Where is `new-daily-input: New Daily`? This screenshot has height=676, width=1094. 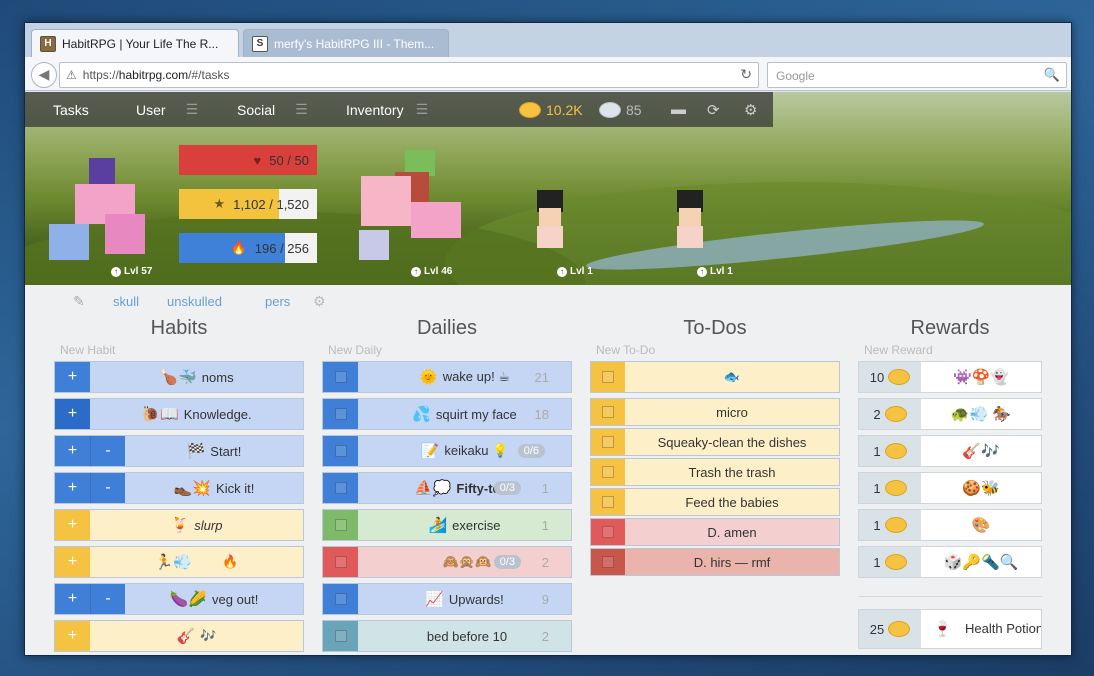
new-daily-input: New Daily is located at coordinates (447, 352).